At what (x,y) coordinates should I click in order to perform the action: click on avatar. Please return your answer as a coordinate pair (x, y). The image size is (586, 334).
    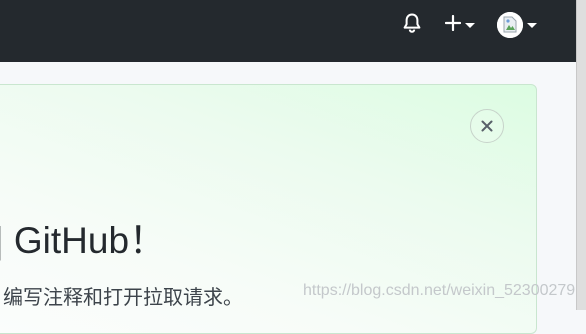
    Looking at the image, I should click on (510, 25).